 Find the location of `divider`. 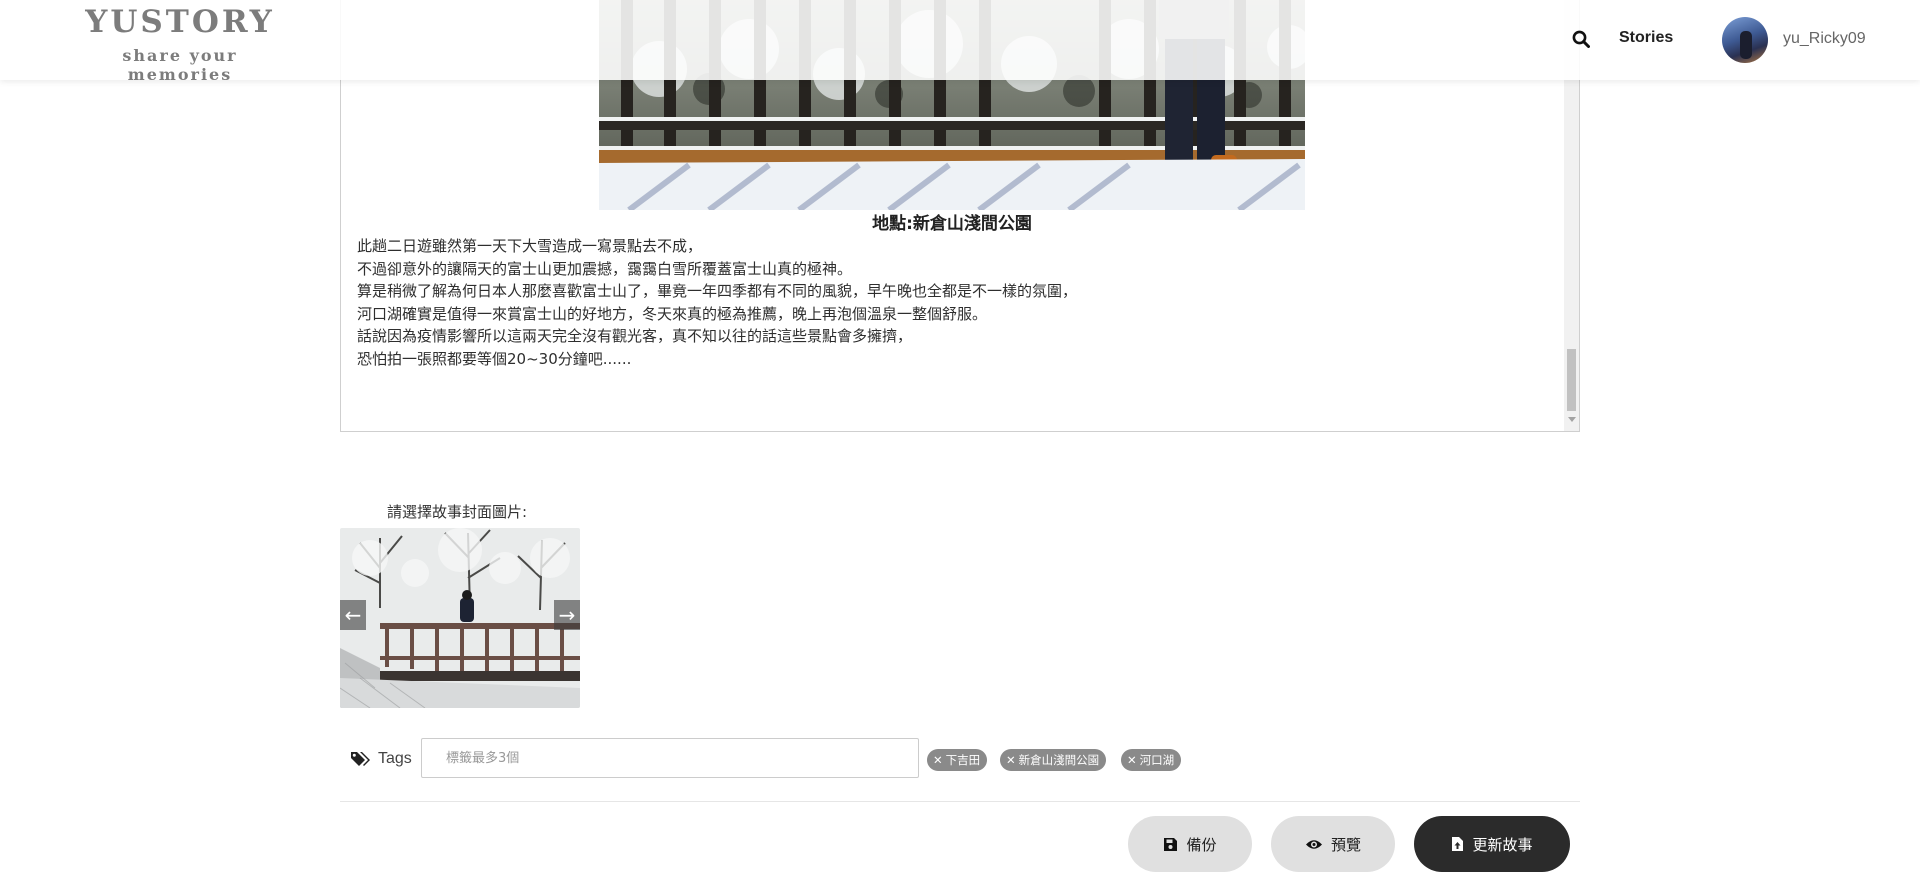

divider is located at coordinates (960, 801).